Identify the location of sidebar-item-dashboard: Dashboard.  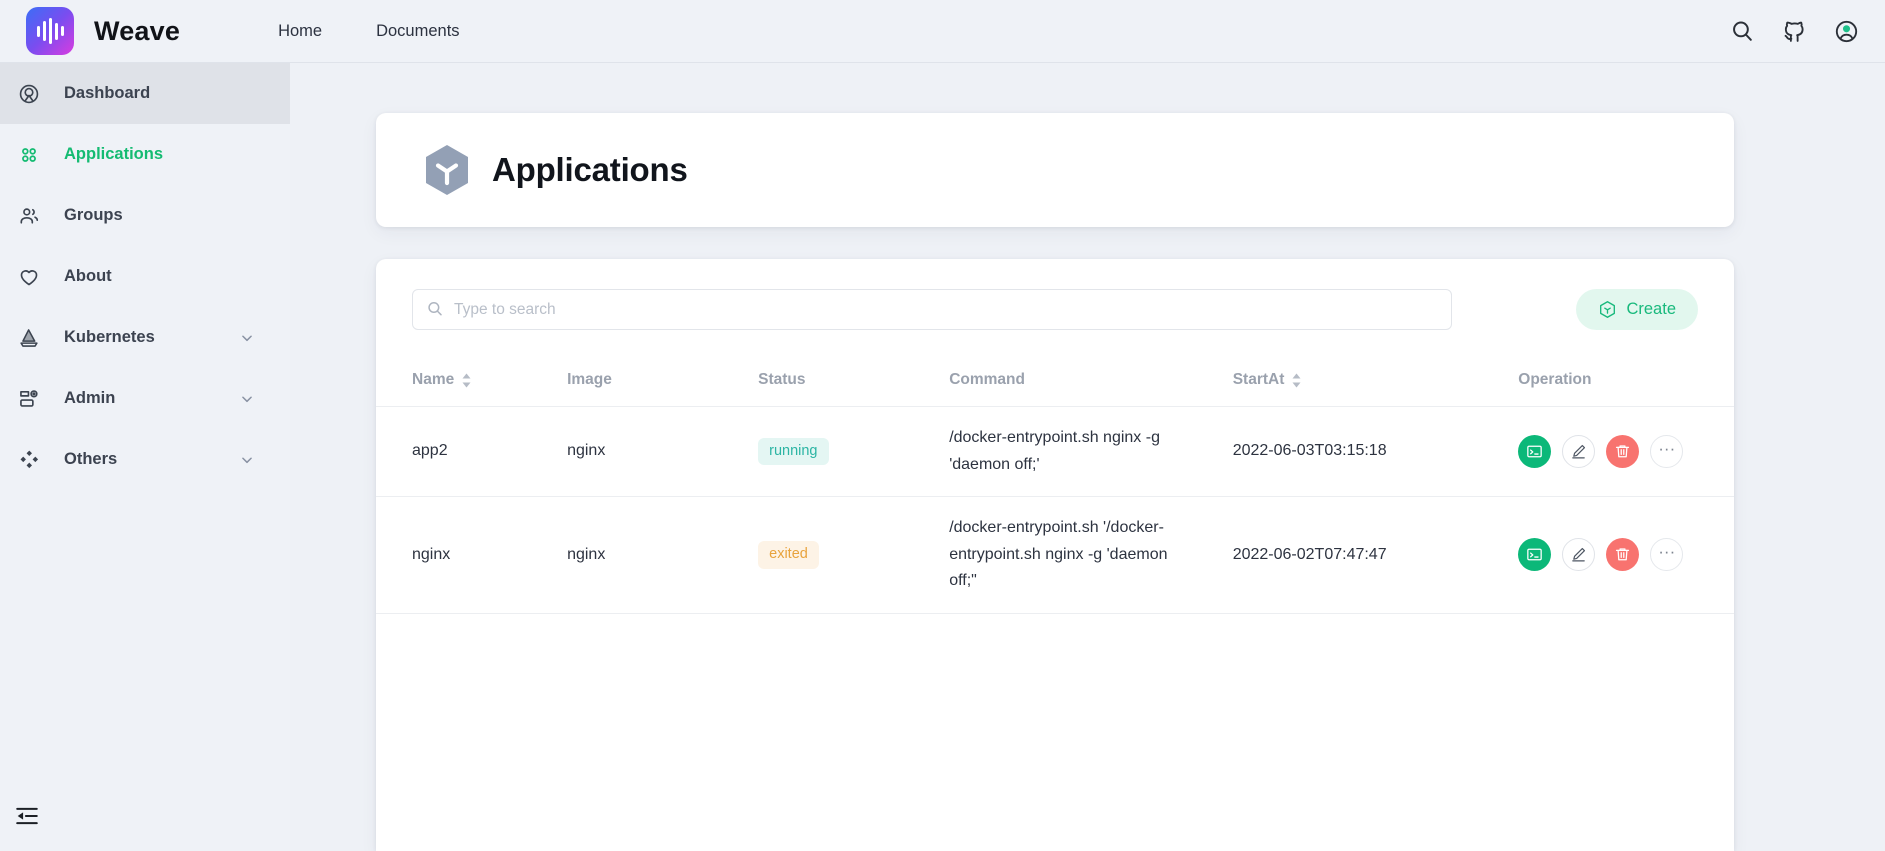
(145, 93).